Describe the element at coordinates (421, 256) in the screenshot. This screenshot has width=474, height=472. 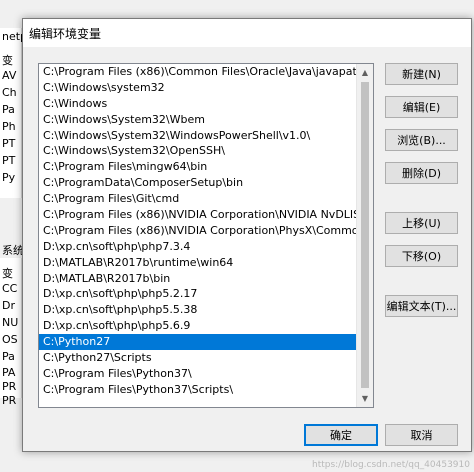
I see `move-down-button: 下移(O)` at that location.